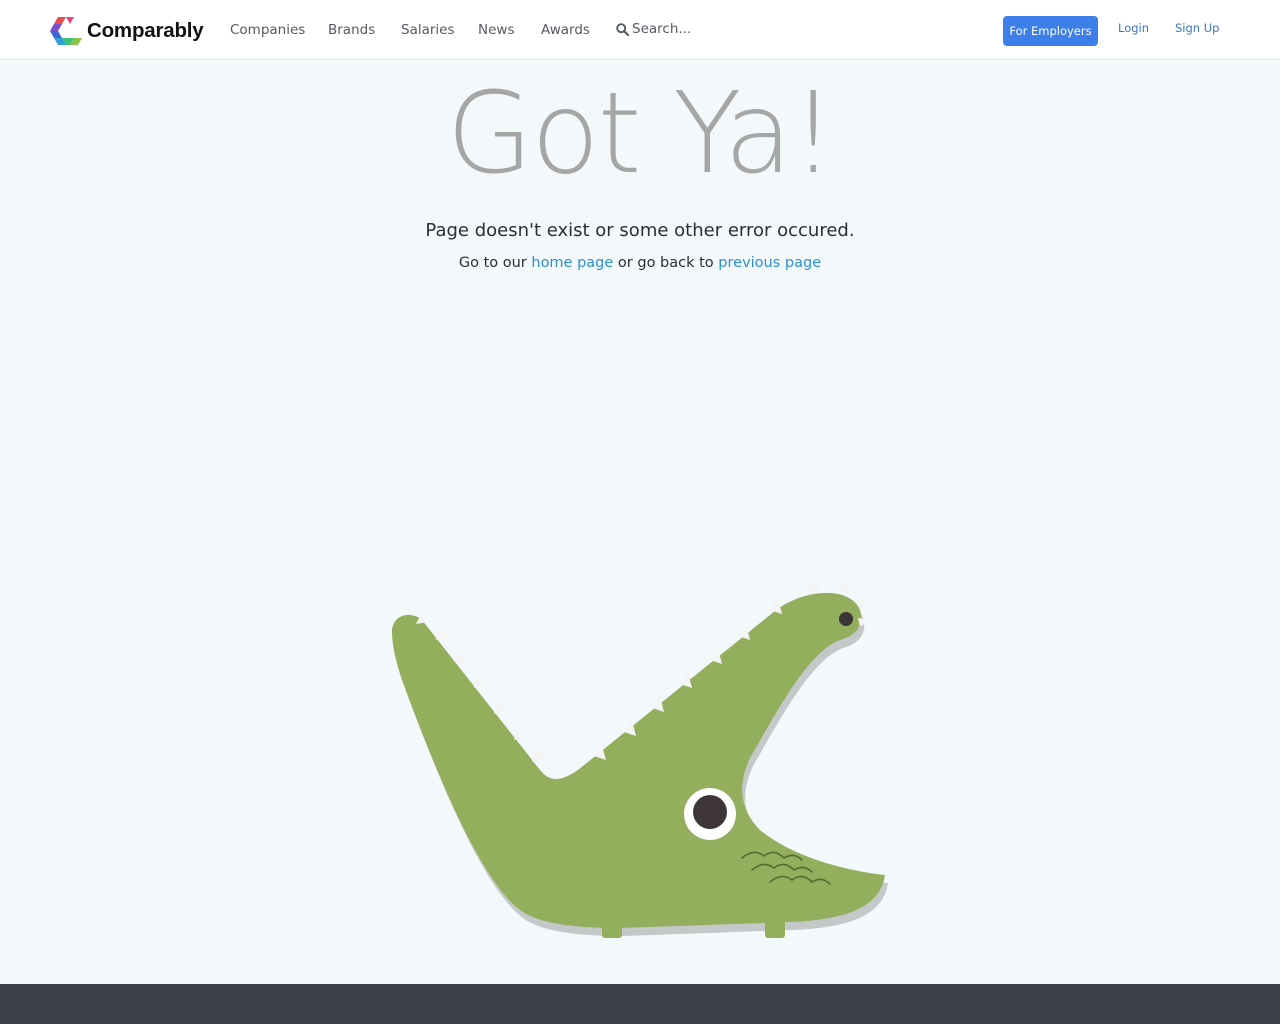 The image size is (1280, 1024). What do you see at coordinates (769, 263) in the screenshot?
I see `previous-page-link: previous page` at bounding box center [769, 263].